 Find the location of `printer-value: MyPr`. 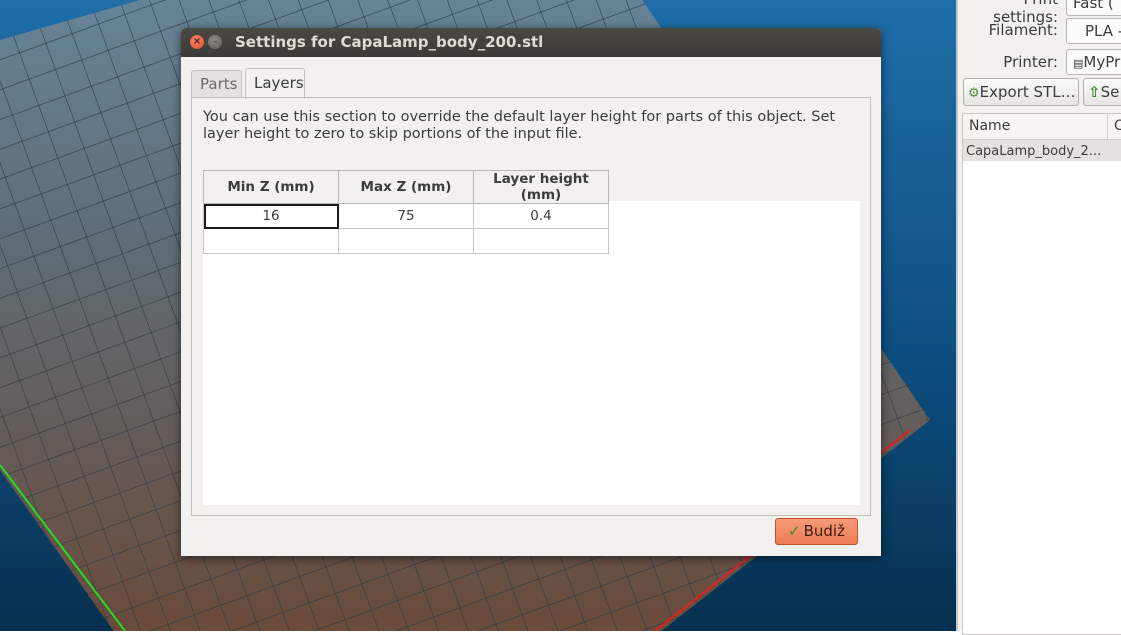

printer-value: MyPr is located at coordinates (1102, 62).